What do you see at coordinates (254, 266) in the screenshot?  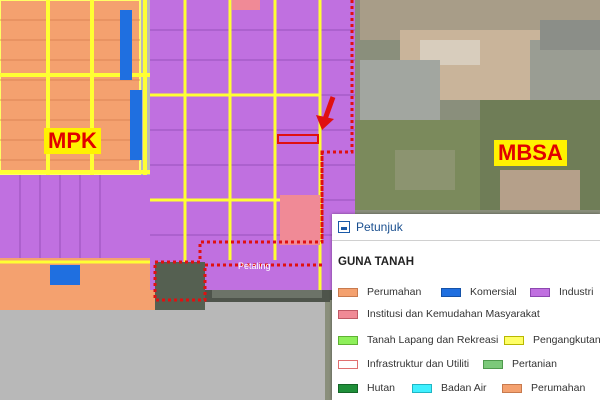 I see `road-label-petaling: Petaling` at bounding box center [254, 266].